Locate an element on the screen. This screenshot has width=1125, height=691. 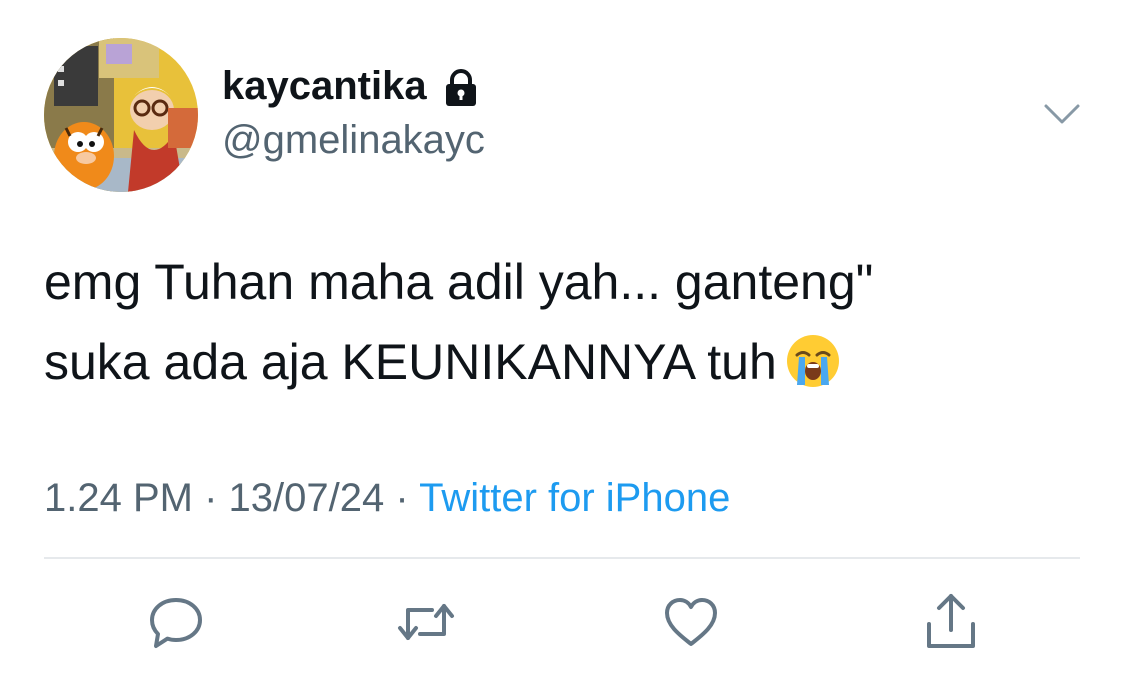
heart-icon is located at coordinates (691, 622).